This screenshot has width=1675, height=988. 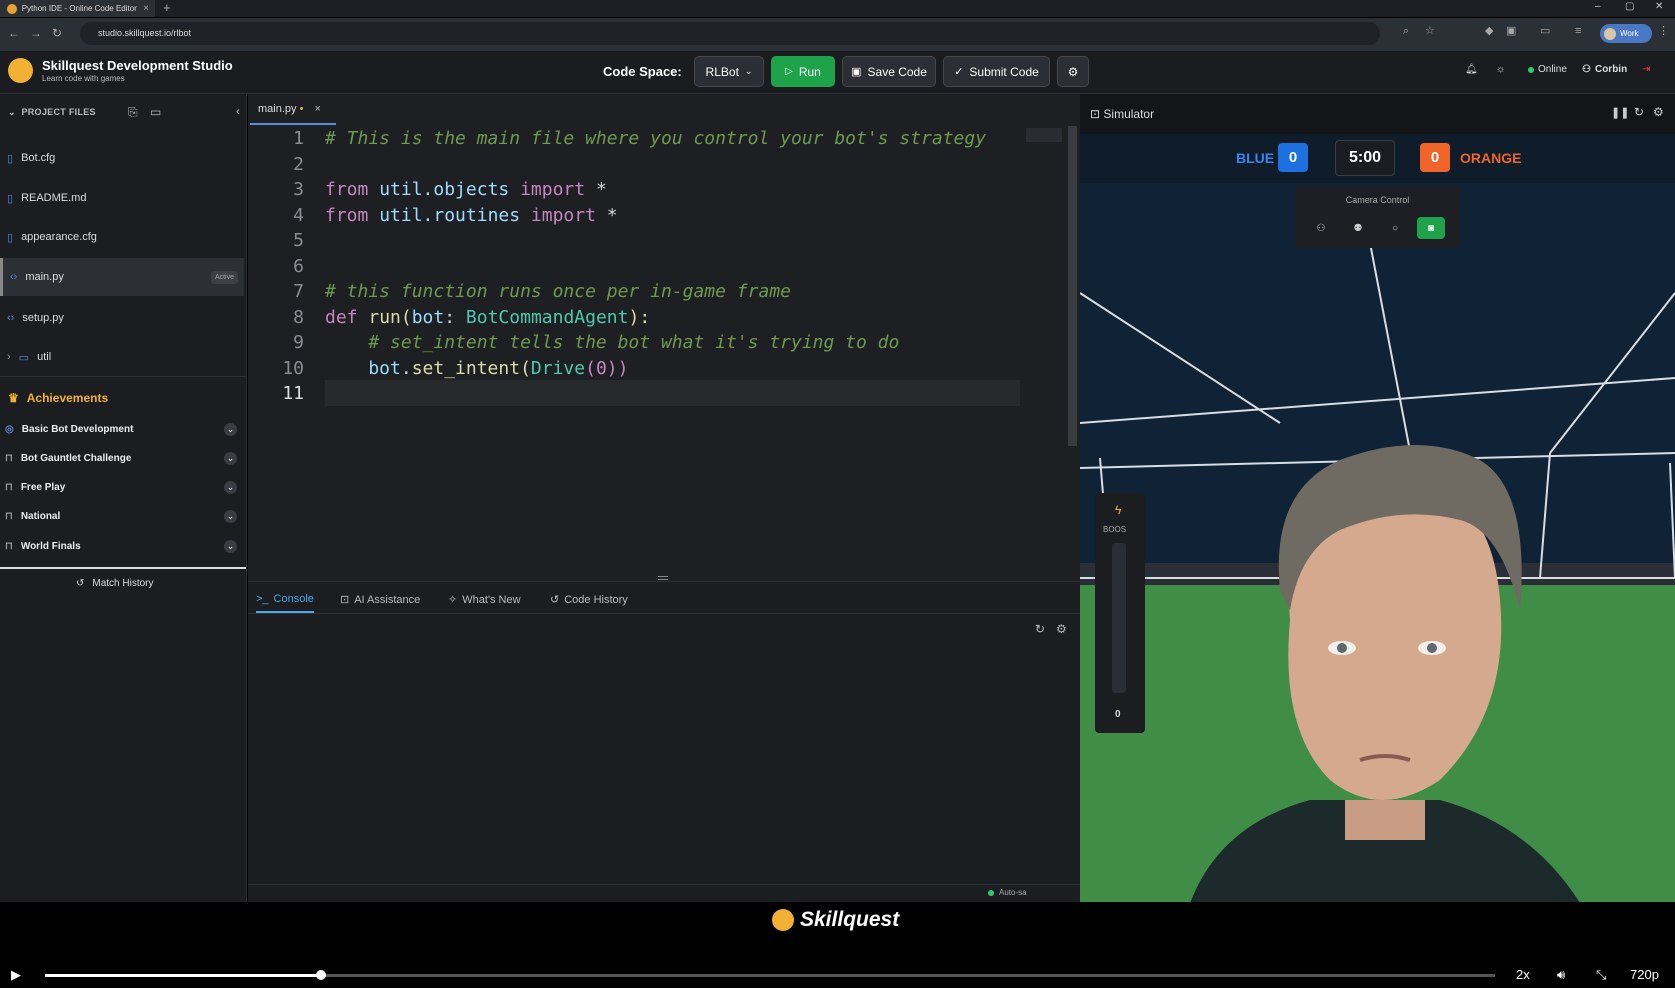 I want to click on run-label: Run, so click(x=809, y=71).